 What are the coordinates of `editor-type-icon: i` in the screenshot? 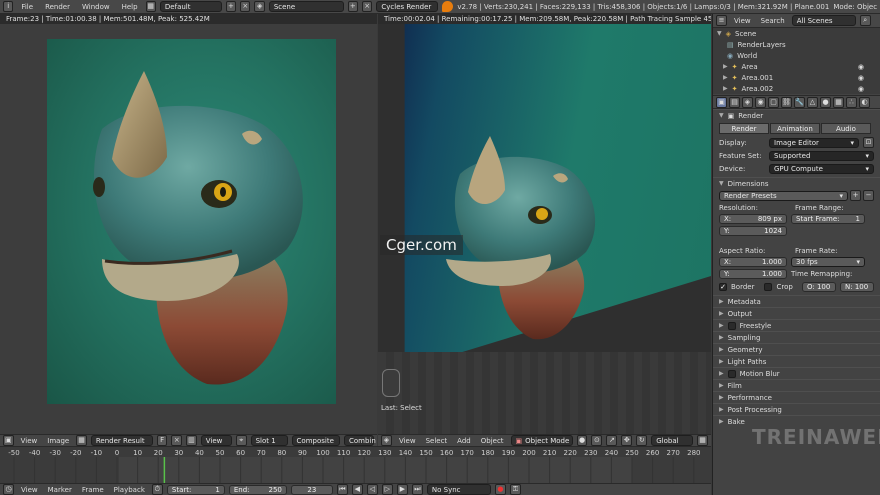 It's located at (8, 6).